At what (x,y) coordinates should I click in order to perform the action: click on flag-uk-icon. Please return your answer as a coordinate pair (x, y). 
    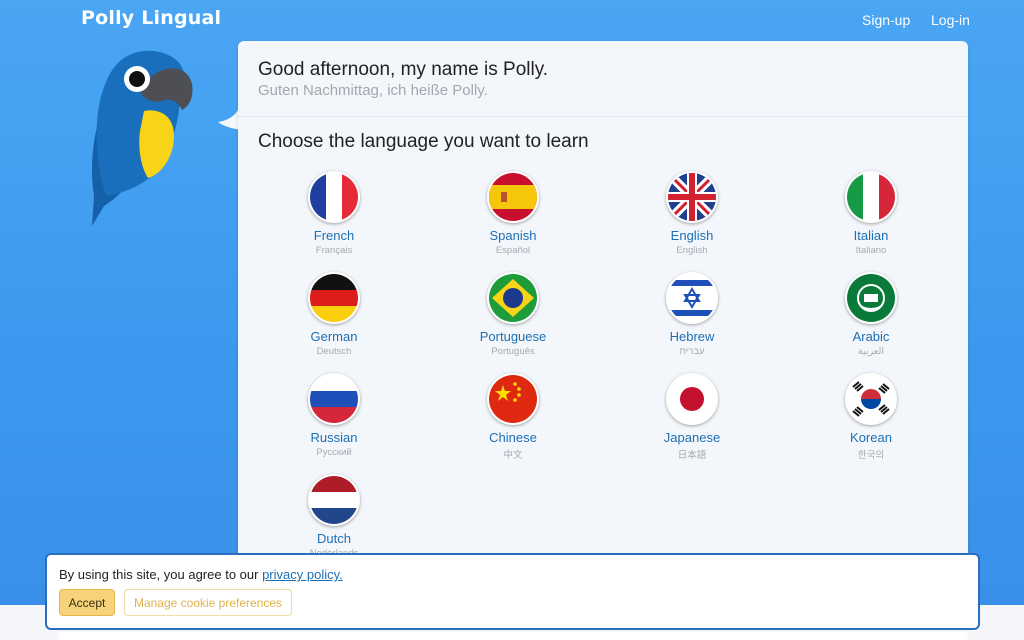
    Looking at the image, I should click on (692, 197).